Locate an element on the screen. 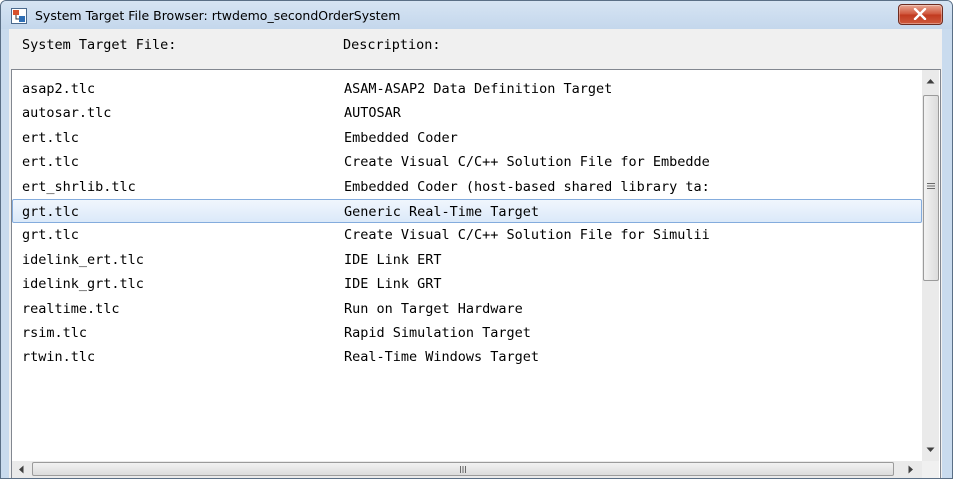  vertical-scroll-thumb is located at coordinates (931, 188).